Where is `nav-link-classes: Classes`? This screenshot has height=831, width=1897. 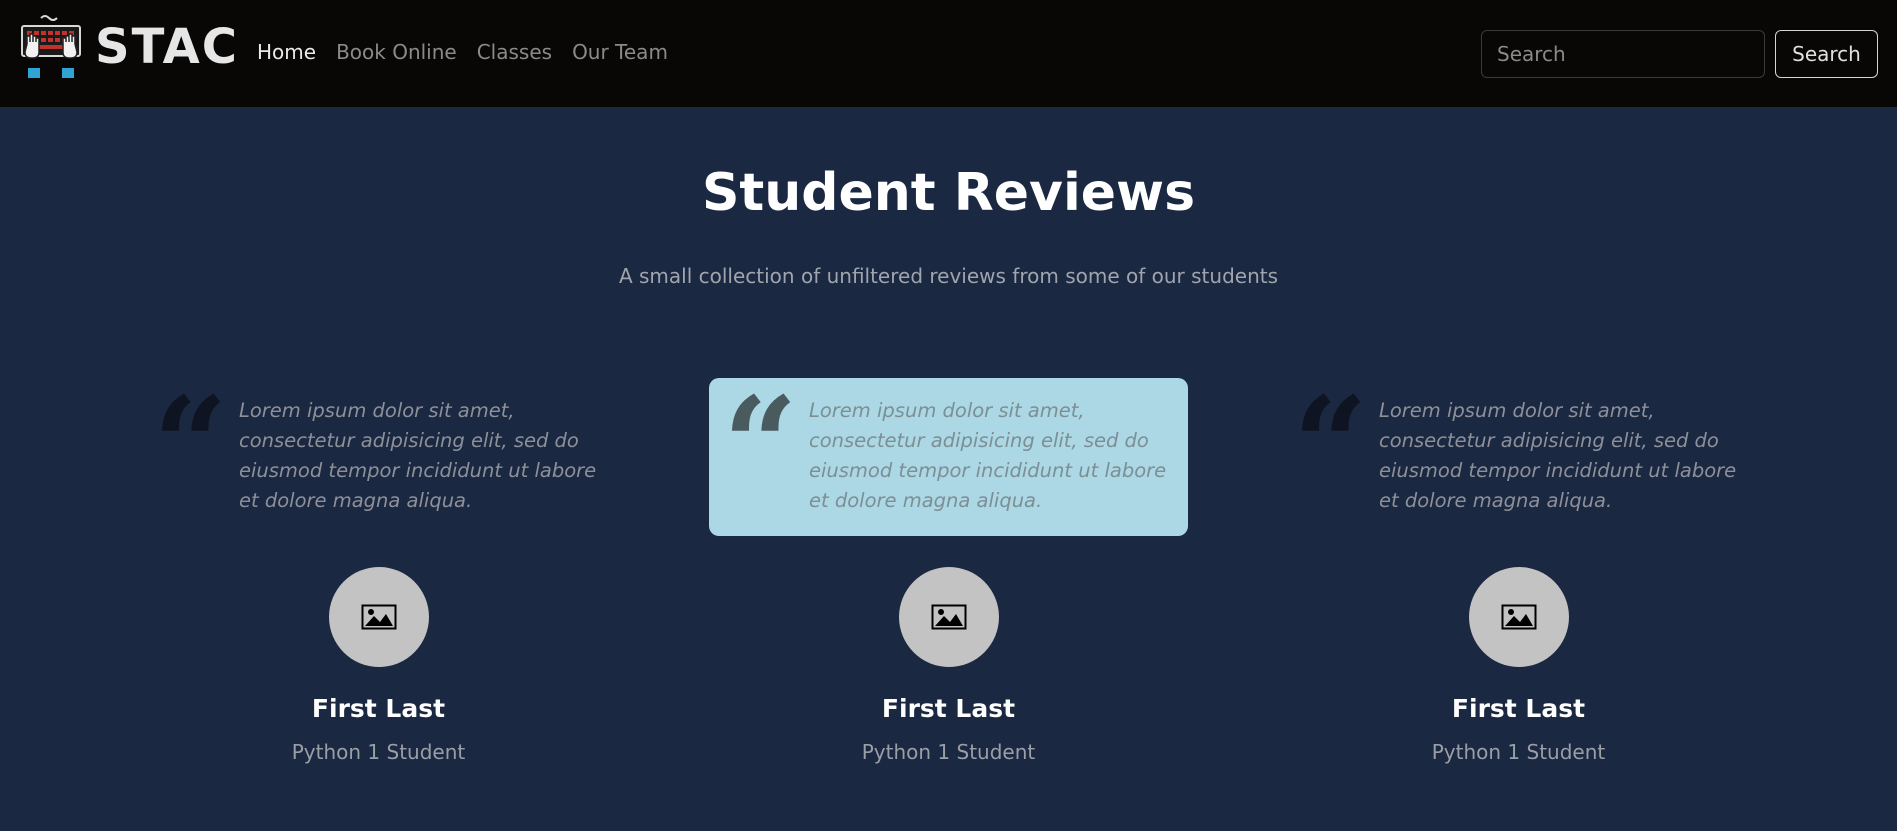 nav-link-classes: Classes is located at coordinates (514, 52).